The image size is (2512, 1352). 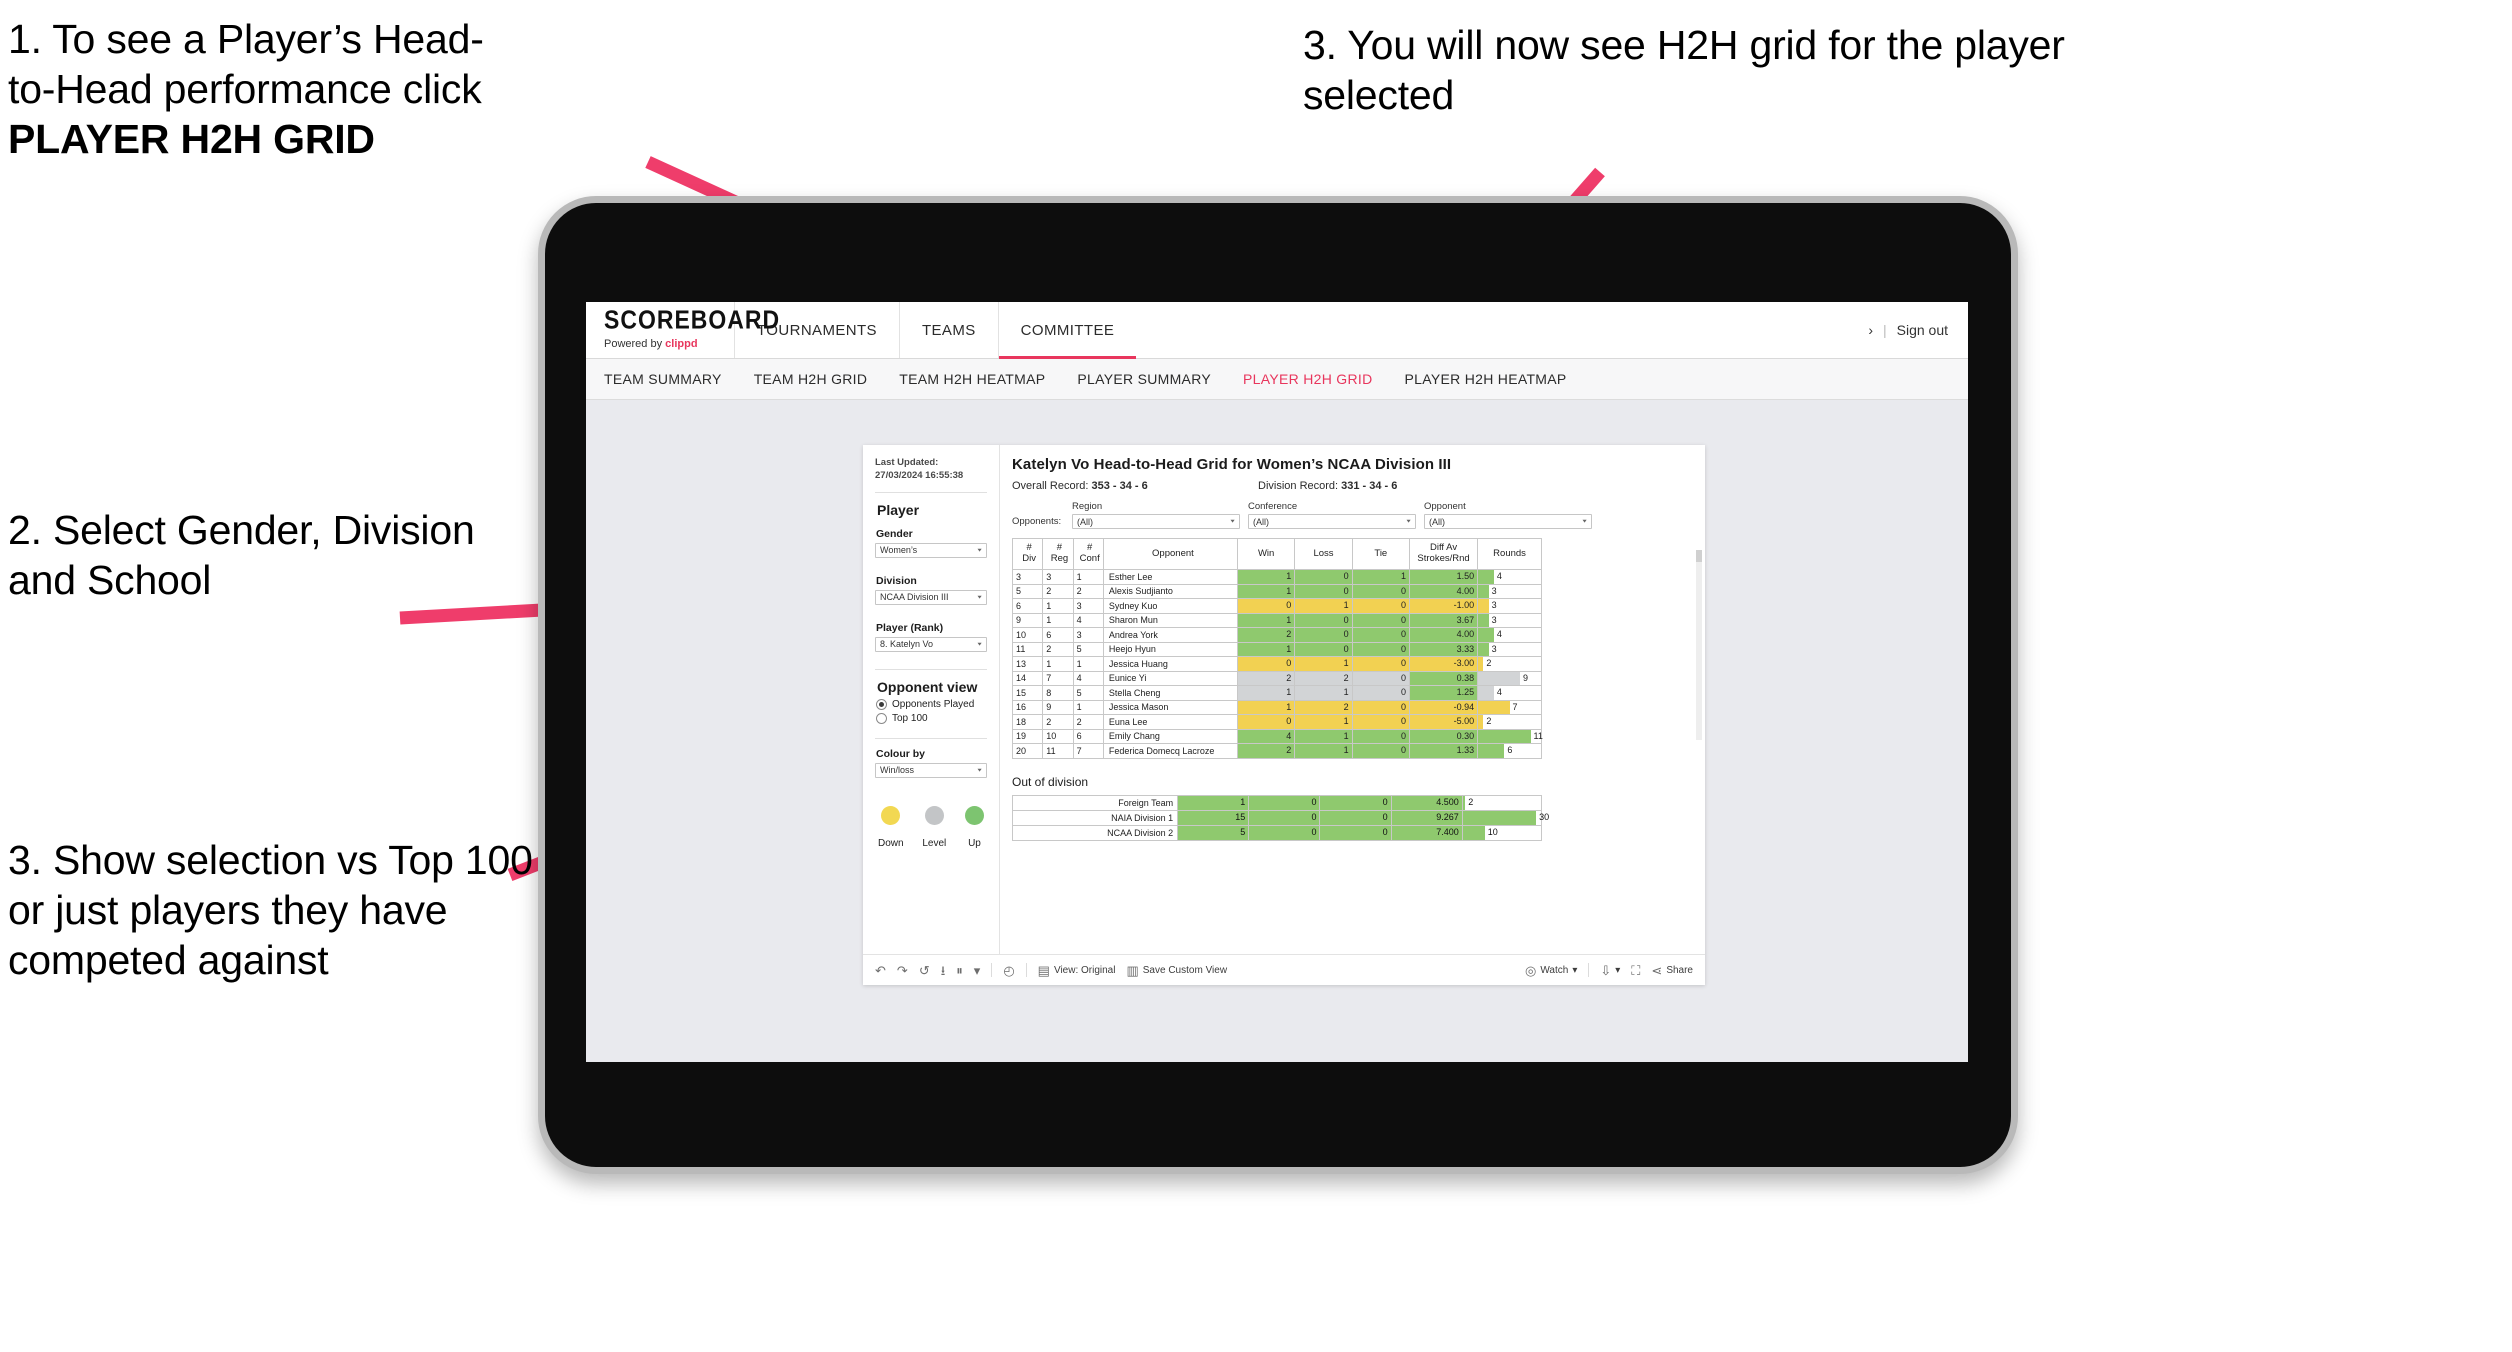 What do you see at coordinates (1277, 802) in the screenshot?
I see `out-of-division-row: Foreign Team 1 0 0 4.500 2` at bounding box center [1277, 802].